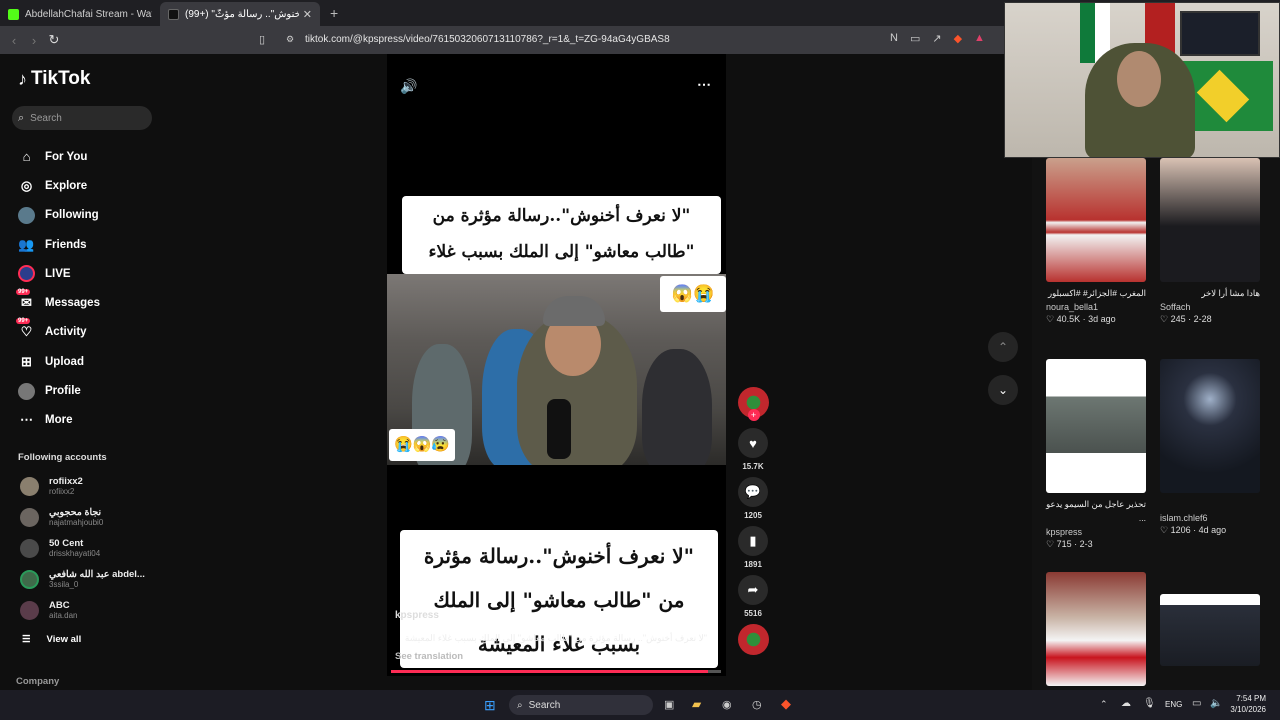  I want to click on language-indicator: ENG, so click(1173, 704).